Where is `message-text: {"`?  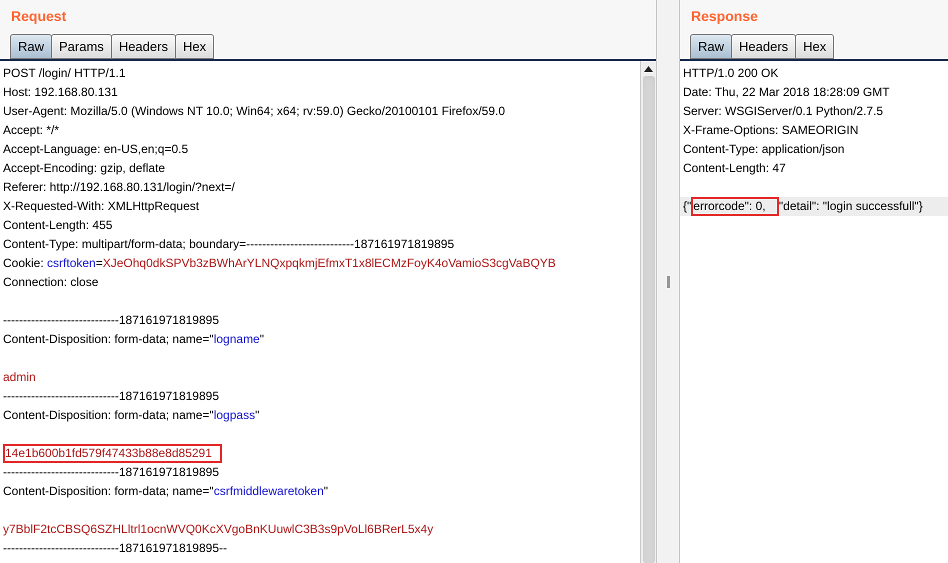
message-text: {" is located at coordinates (687, 206).